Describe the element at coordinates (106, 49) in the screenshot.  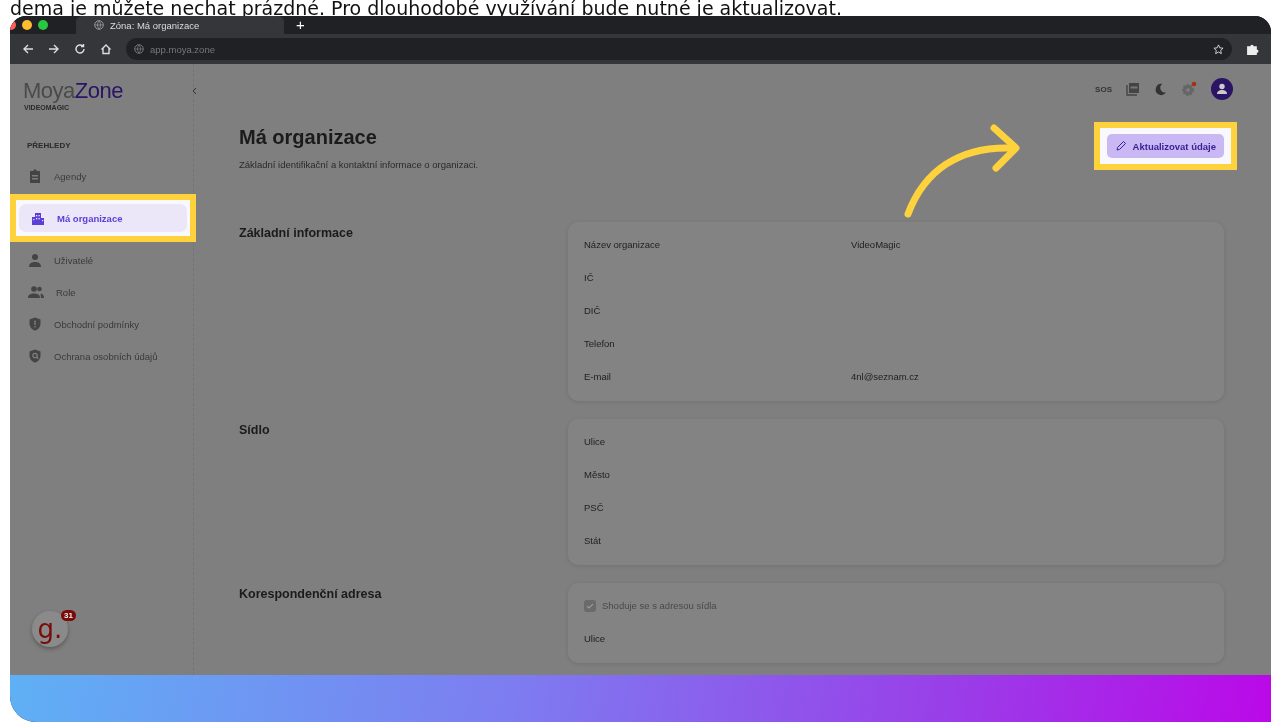
I see `home-icon` at that location.